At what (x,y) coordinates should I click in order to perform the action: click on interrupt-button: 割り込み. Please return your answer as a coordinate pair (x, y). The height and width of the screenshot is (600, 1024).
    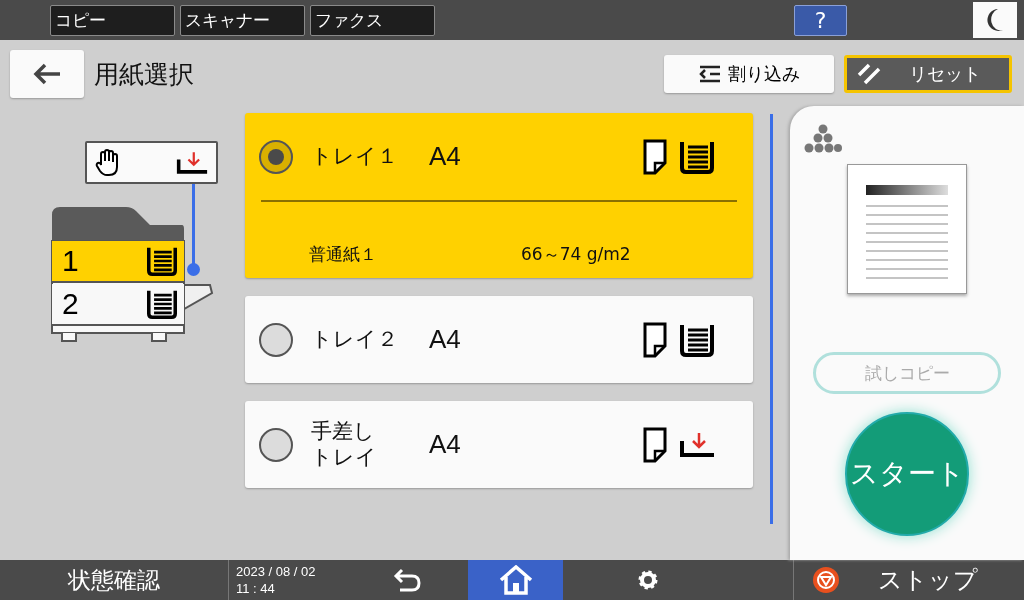
    Looking at the image, I should click on (749, 74).